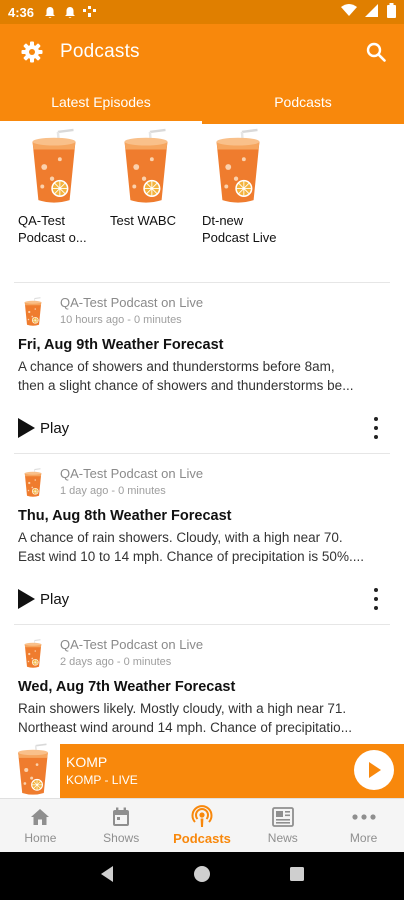 Image resolution: width=404 pixels, height=900 pixels. I want to click on episode-title: Fri, Aug 9th Weather Forecast, so click(121, 345).